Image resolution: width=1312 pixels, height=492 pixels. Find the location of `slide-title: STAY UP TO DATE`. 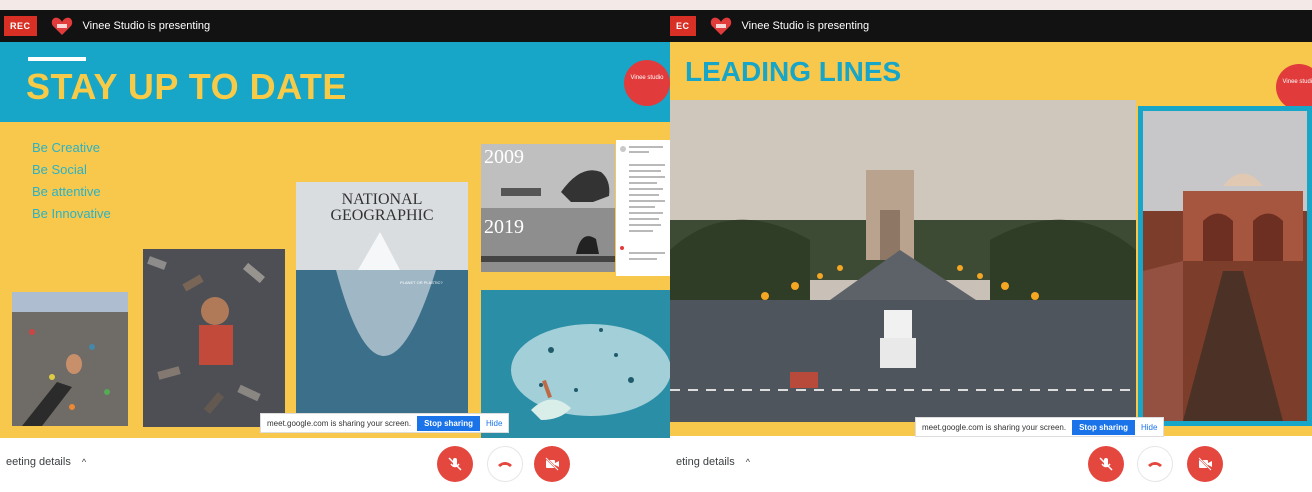

slide-title: STAY UP TO DATE is located at coordinates (186, 86).